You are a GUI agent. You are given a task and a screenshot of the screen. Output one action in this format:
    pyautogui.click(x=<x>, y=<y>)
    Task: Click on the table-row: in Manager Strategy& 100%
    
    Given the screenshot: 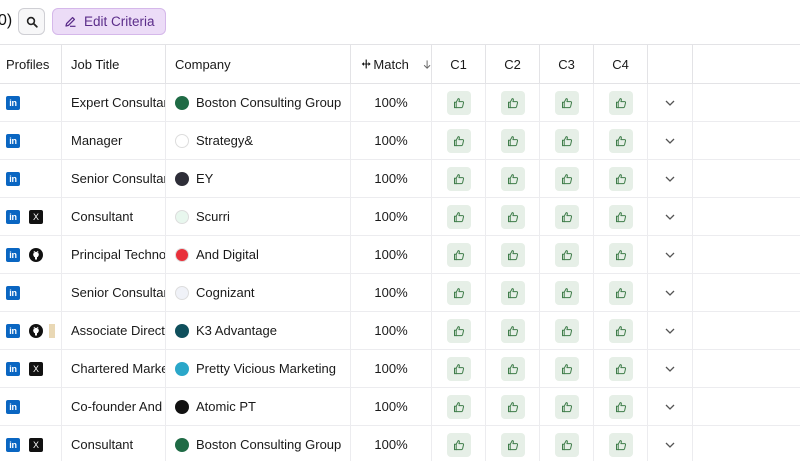 What is the action you would take?
    pyautogui.click(x=400, y=141)
    